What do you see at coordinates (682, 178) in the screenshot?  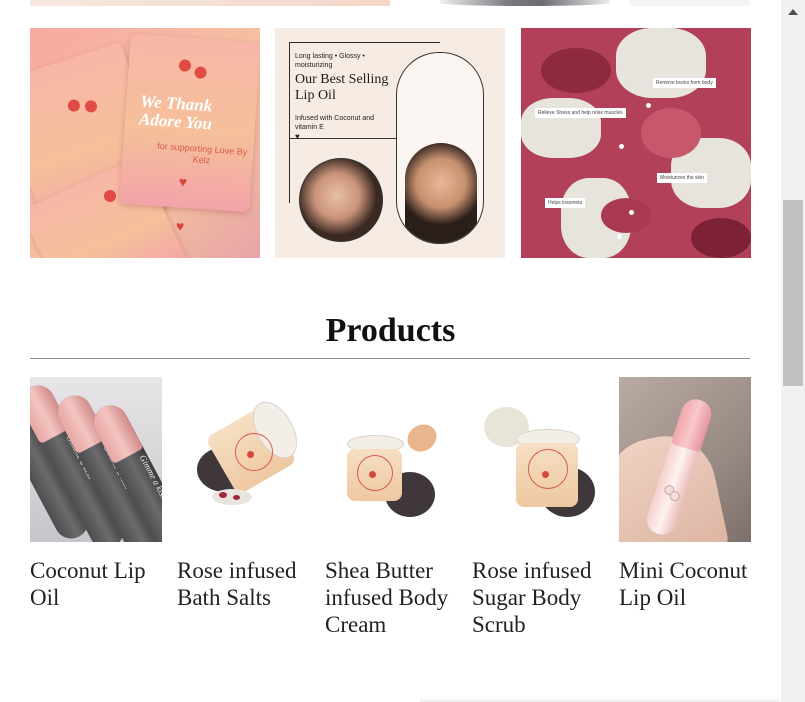 I see `benefit-callout: Moisturizes the skin` at bounding box center [682, 178].